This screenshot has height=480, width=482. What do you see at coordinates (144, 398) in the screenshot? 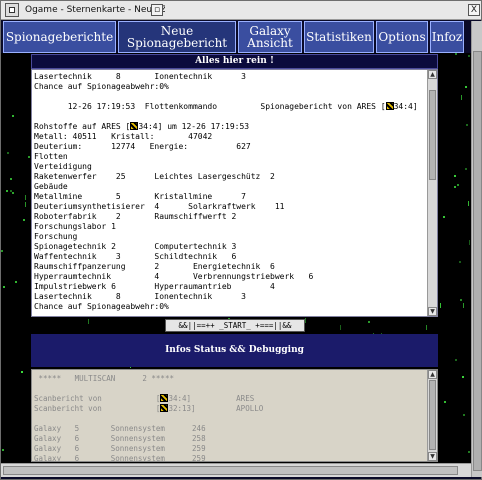
I see `status-line: Scanbericht von [34:4] ARES` at bounding box center [144, 398].